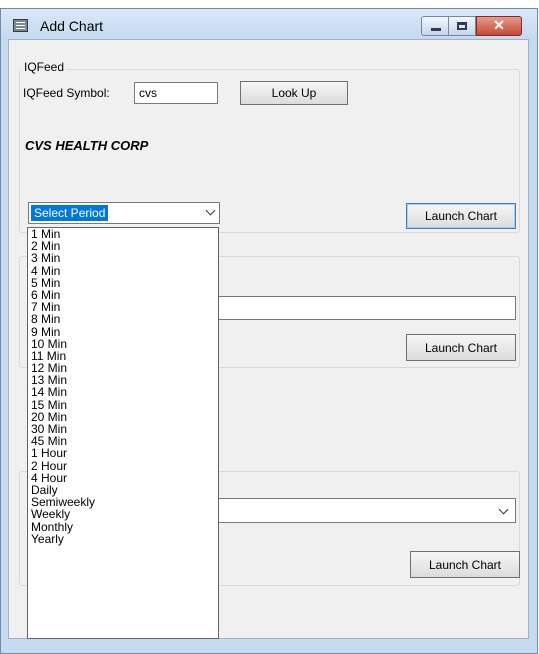 This screenshot has width=539, height=654. What do you see at coordinates (123, 453) in the screenshot?
I see `period-option: 1 Hour` at bounding box center [123, 453].